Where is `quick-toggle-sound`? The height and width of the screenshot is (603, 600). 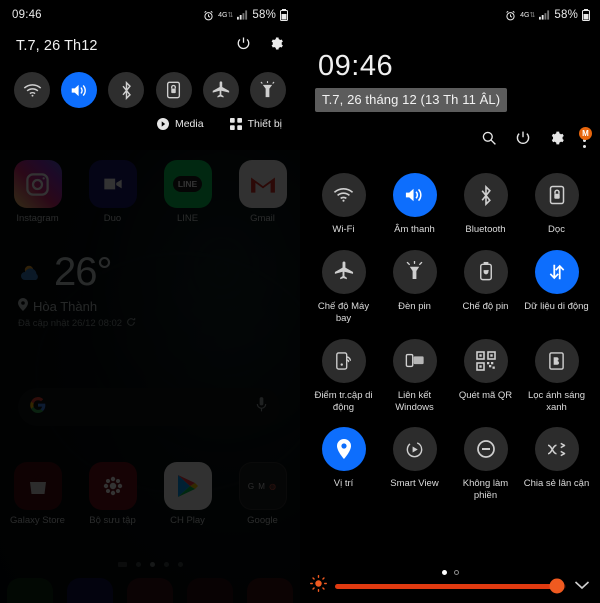 quick-toggle-sound is located at coordinates (79, 90).